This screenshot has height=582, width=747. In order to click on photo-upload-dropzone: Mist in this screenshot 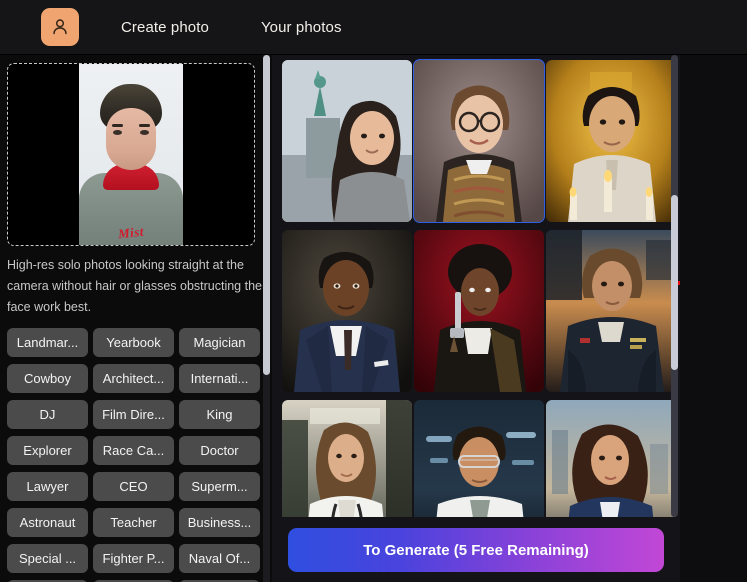, I will do `click(131, 154)`.